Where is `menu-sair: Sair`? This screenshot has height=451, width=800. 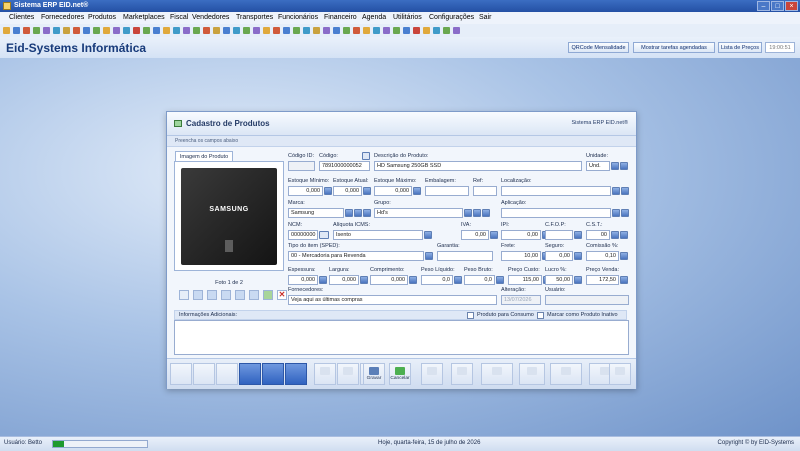 menu-sair: Sair is located at coordinates (485, 17).